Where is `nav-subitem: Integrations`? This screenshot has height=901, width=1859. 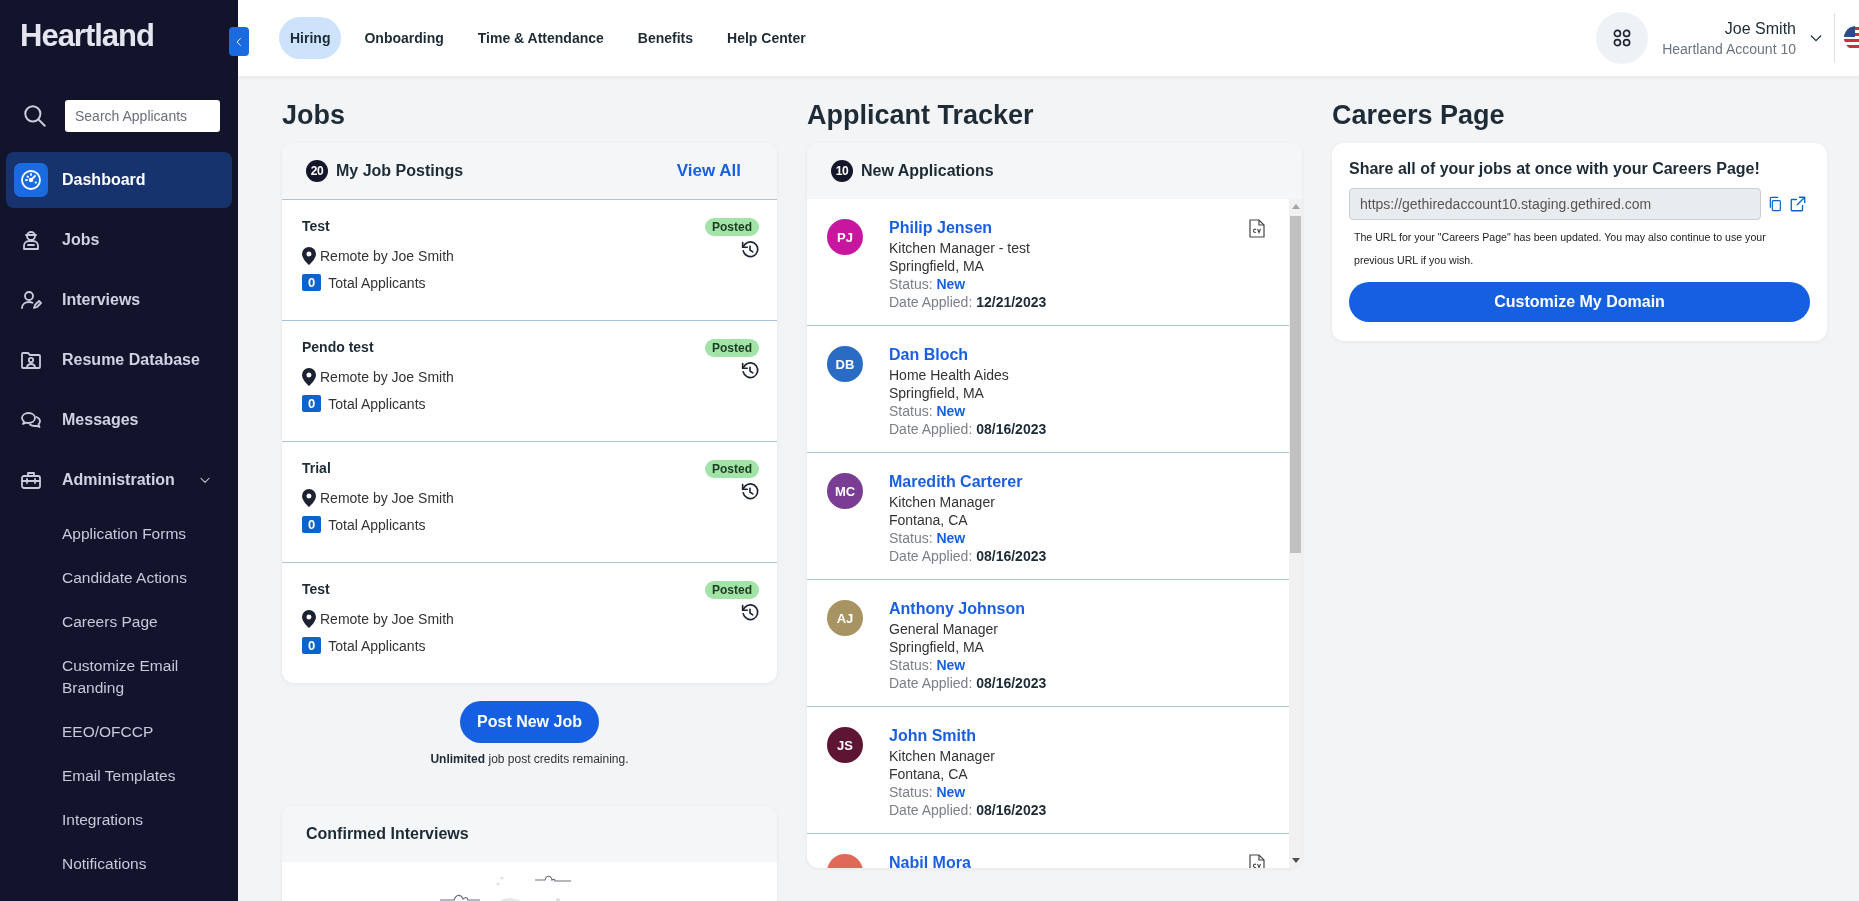
nav-subitem: Integrations is located at coordinates (104, 820).